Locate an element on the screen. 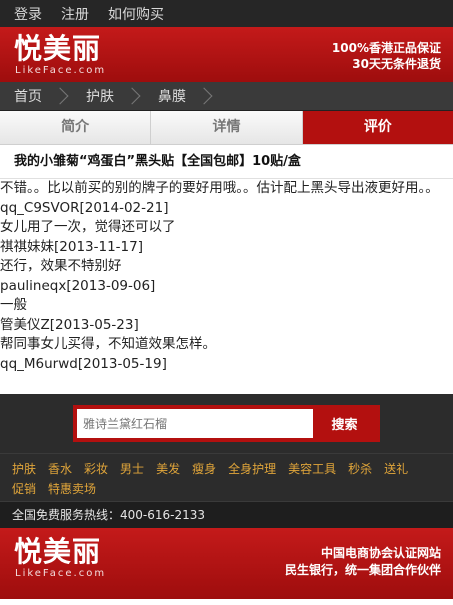 This screenshot has height=605, width=453. product-tabs: 简介 详情 评价 is located at coordinates (226, 128).